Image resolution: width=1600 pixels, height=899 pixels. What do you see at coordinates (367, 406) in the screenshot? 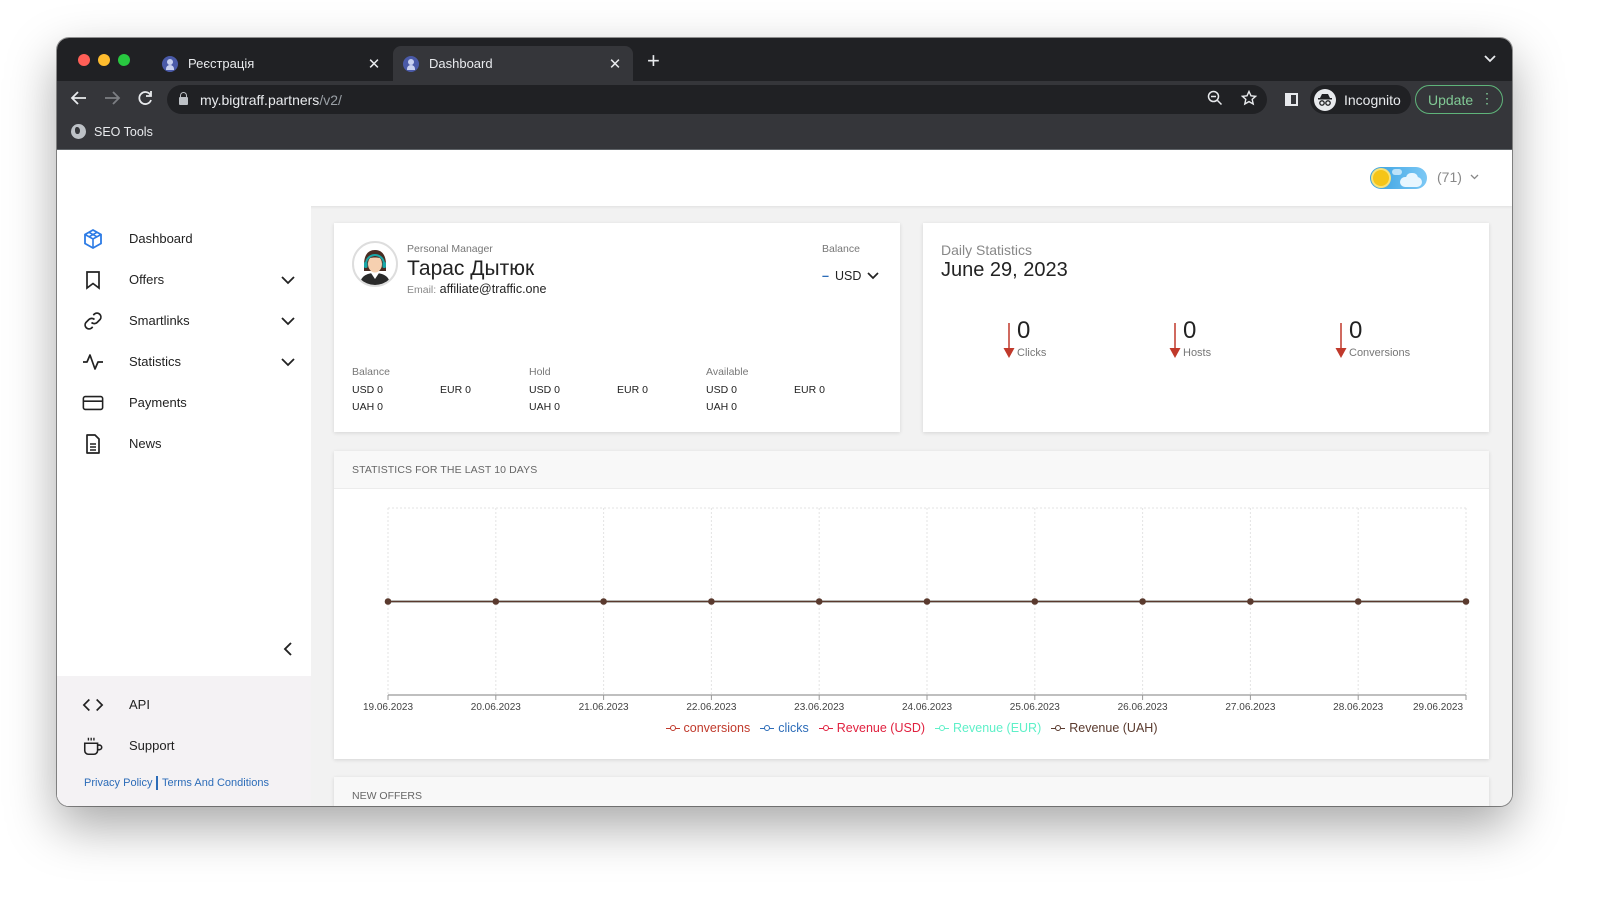
I see `balance-uah: UAH 0` at bounding box center [367, 406].